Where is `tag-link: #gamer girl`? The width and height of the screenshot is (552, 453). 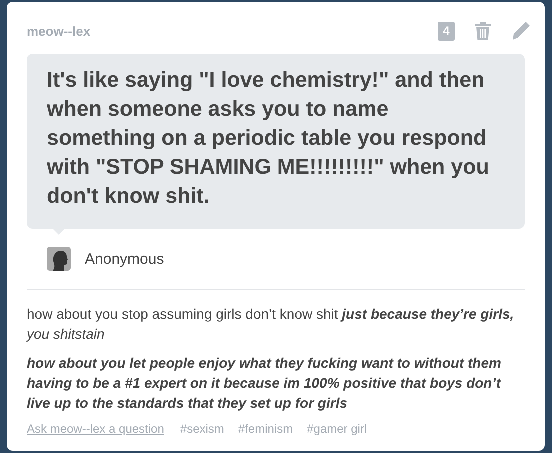 tag-link: #gamer girl is located at coordinates (337, 429).